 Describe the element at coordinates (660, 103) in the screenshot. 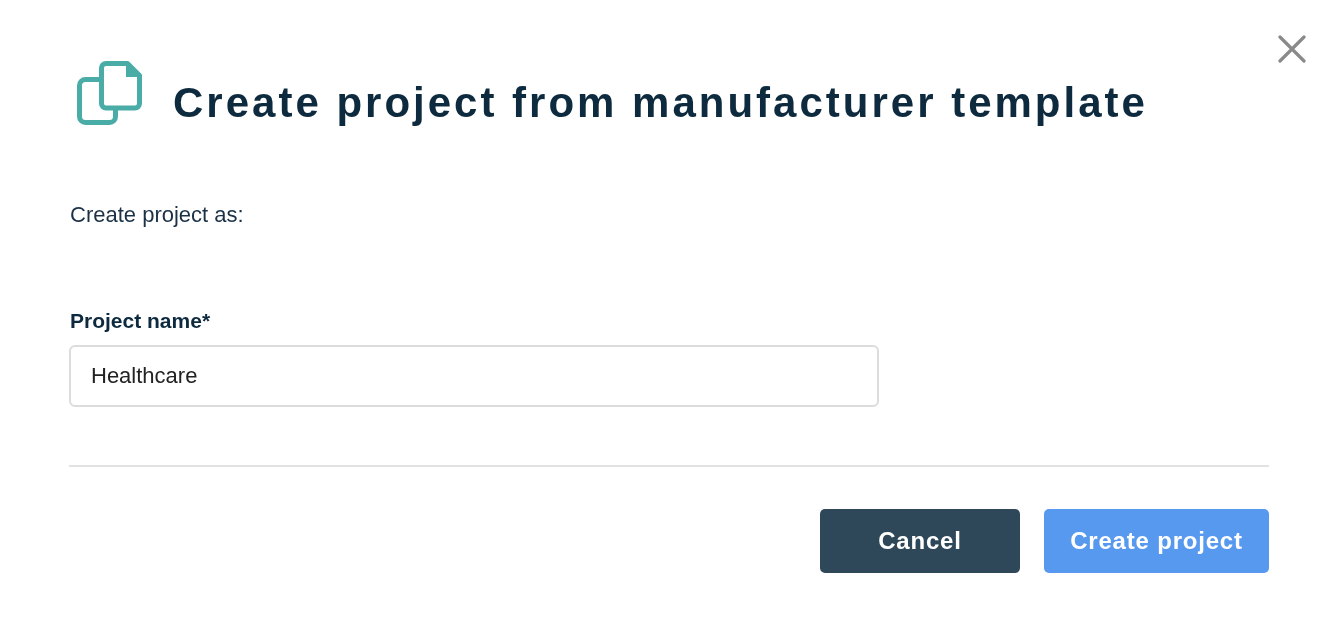

I see `dialog-title: Create project from manufacturer template` at that location.